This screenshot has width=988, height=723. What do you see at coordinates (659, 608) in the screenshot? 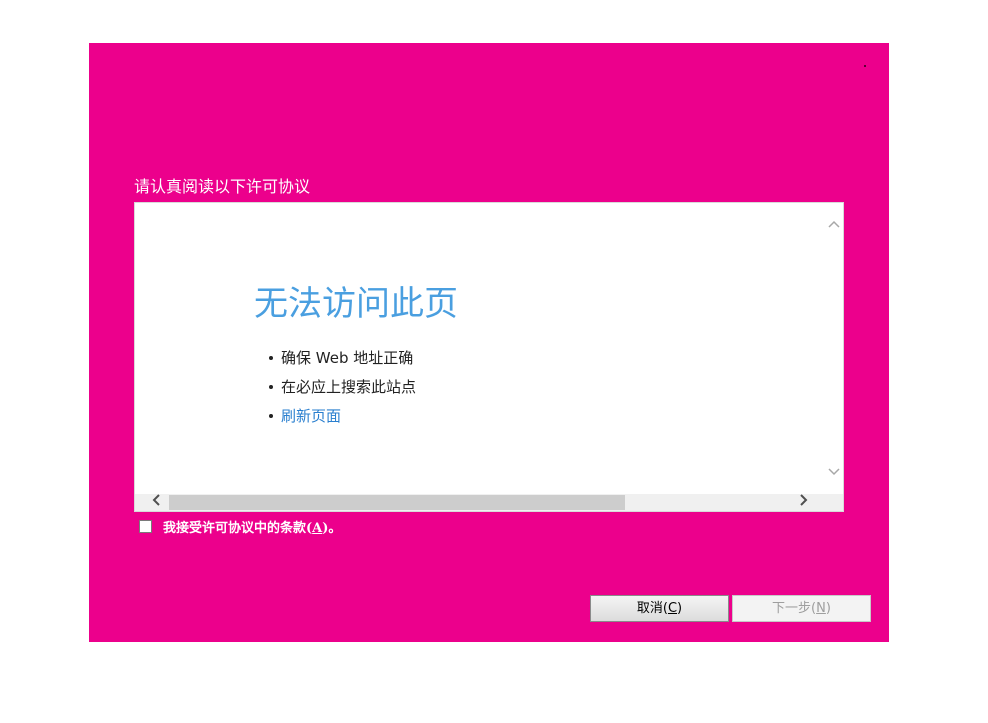
I see `cancel-button: 取消(C)` at bounding box center [659, 608].